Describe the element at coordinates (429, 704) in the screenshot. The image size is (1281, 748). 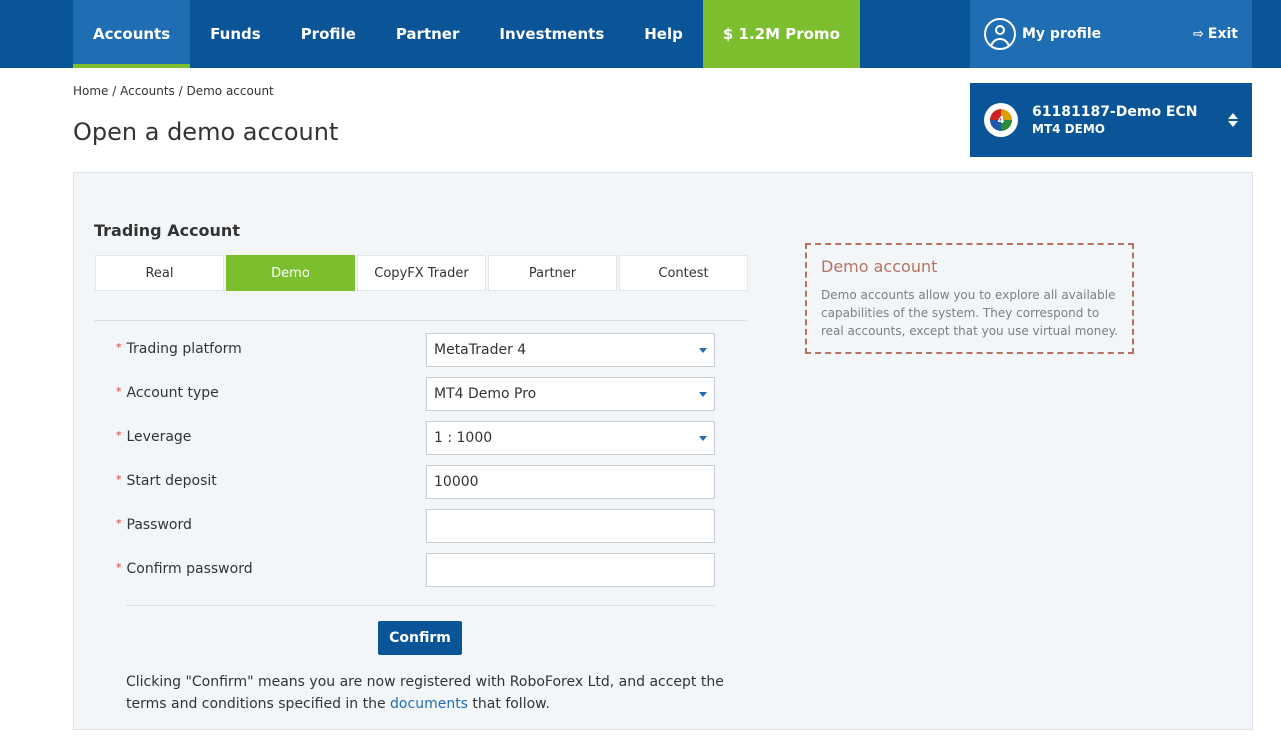
I see `documents-link: documents` at that location.